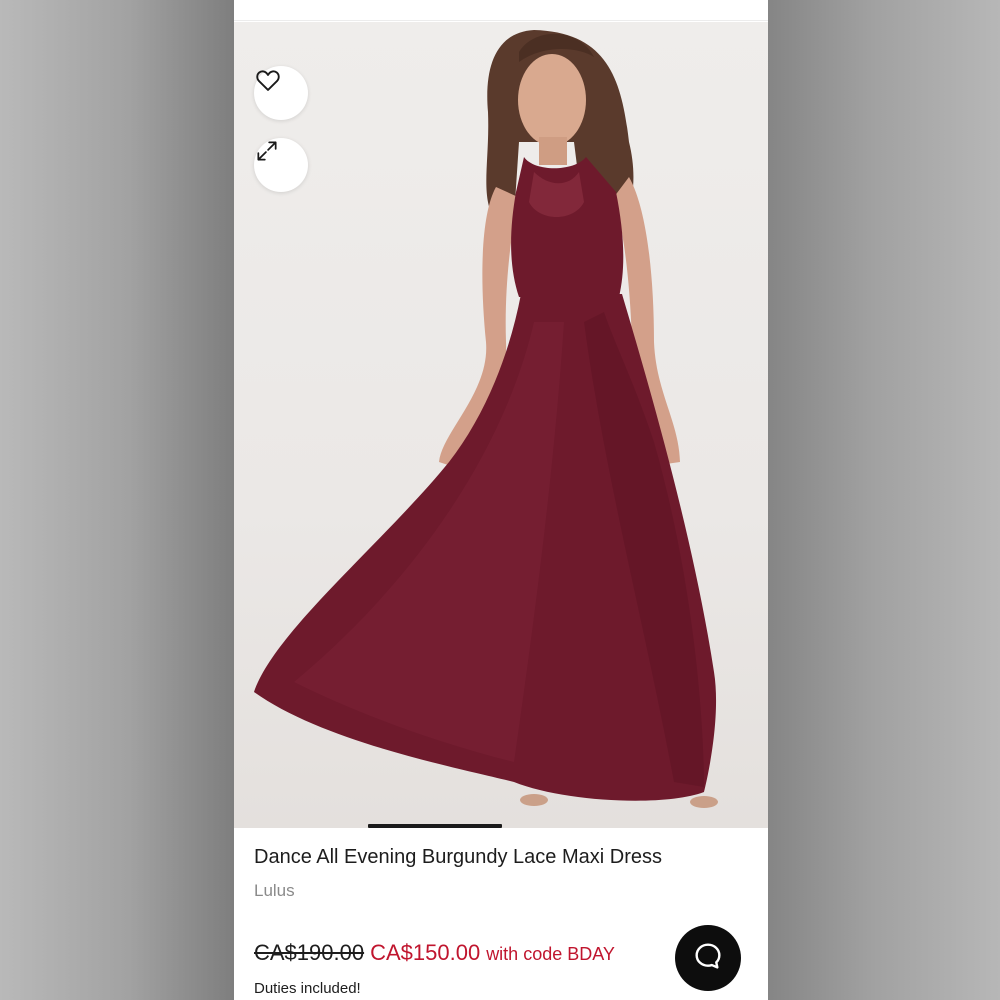 Image resolution: width=1000 pixels, height=1000 pixels. I want to click on wishlist-button, so click(281, 93).